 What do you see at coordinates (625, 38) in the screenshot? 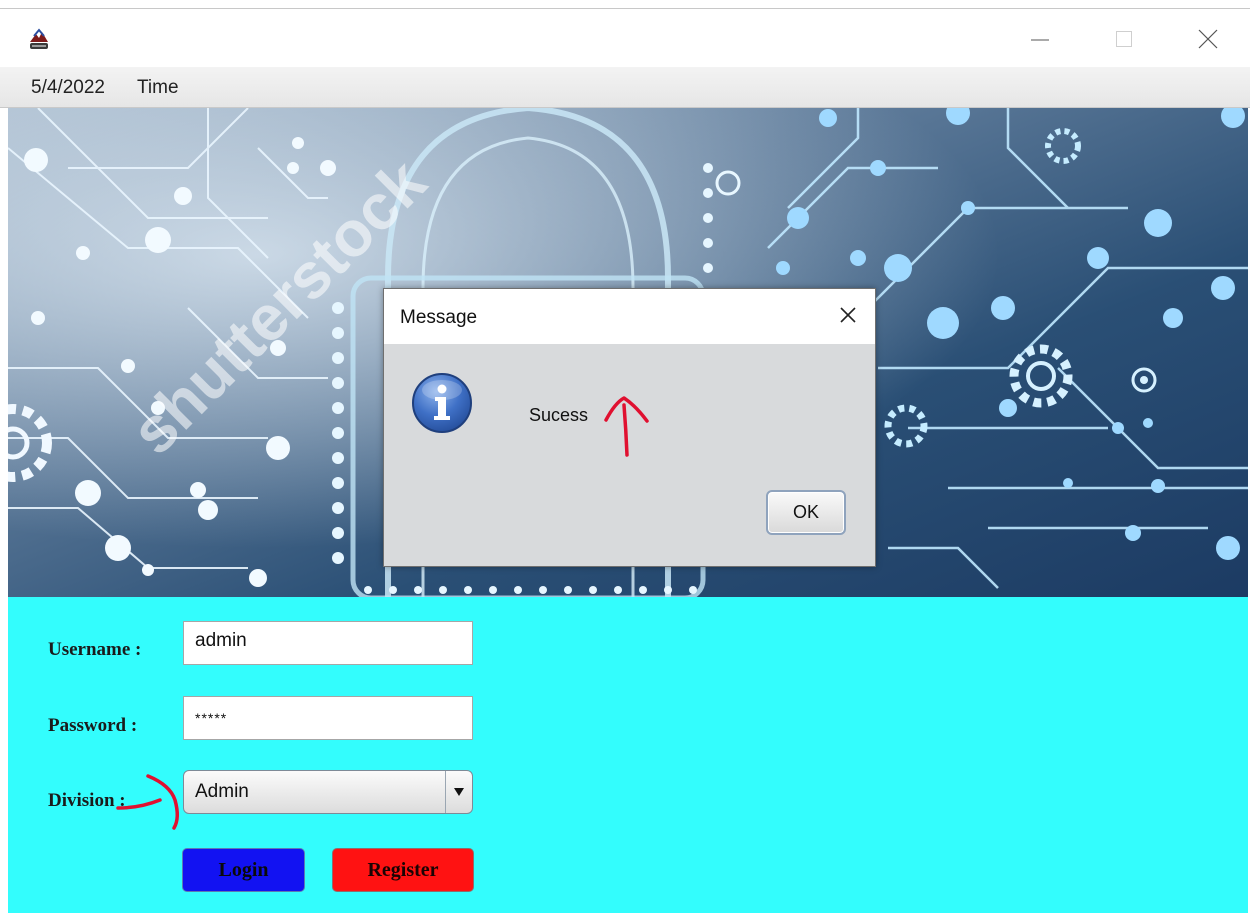
I see `window-titlebar` at bounding box center [625, 38].